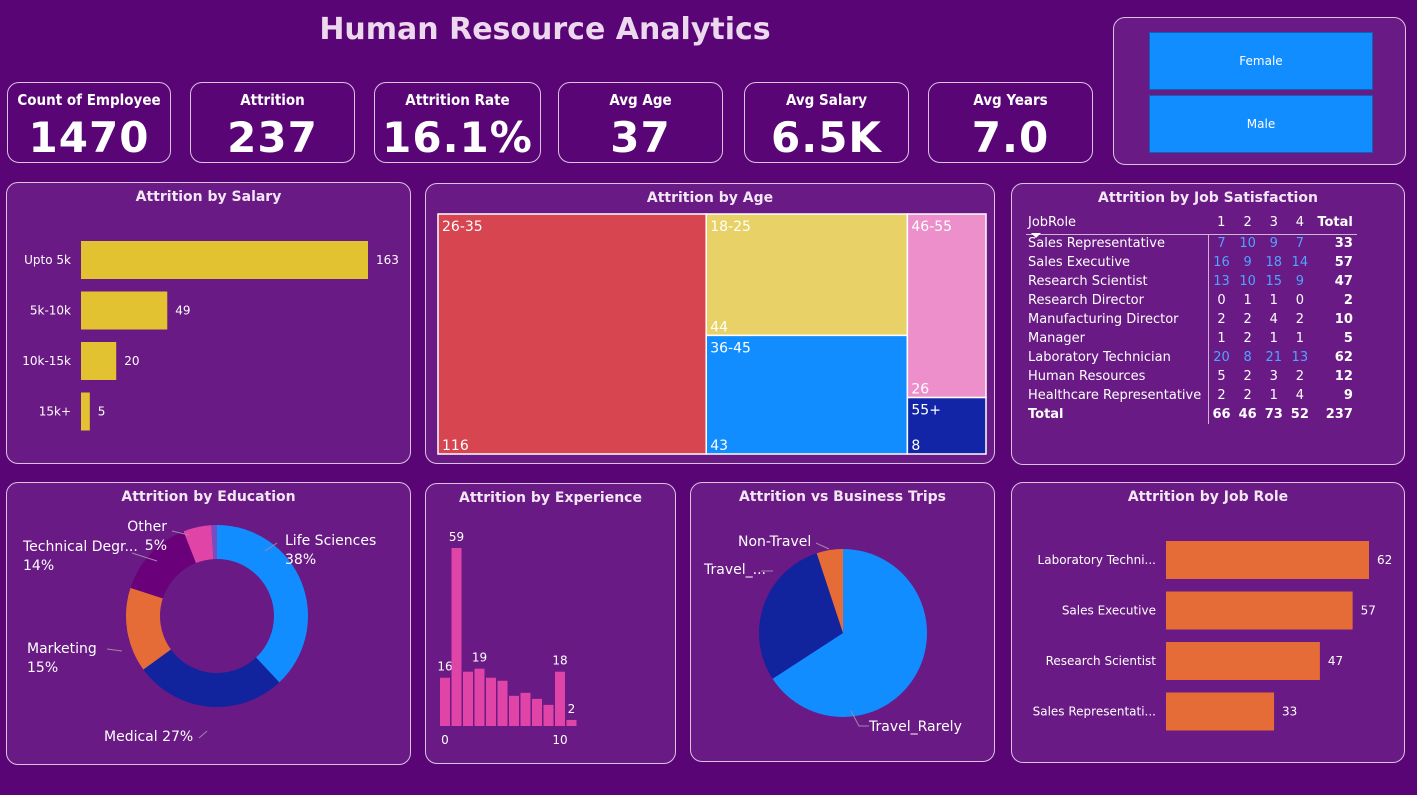 Image resolution: width=1417 pixels, height=795 pixels. What do you see at coordinates (1299, 223) in the screenshot?
I see `column-header: 4` at bounding box center [1299, 223].